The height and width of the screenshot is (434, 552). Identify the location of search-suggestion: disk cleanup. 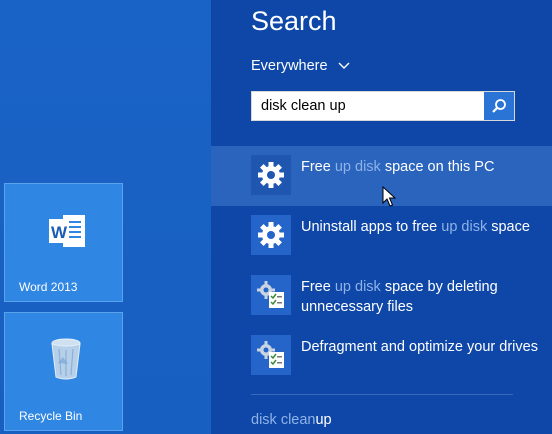
(291, 420).